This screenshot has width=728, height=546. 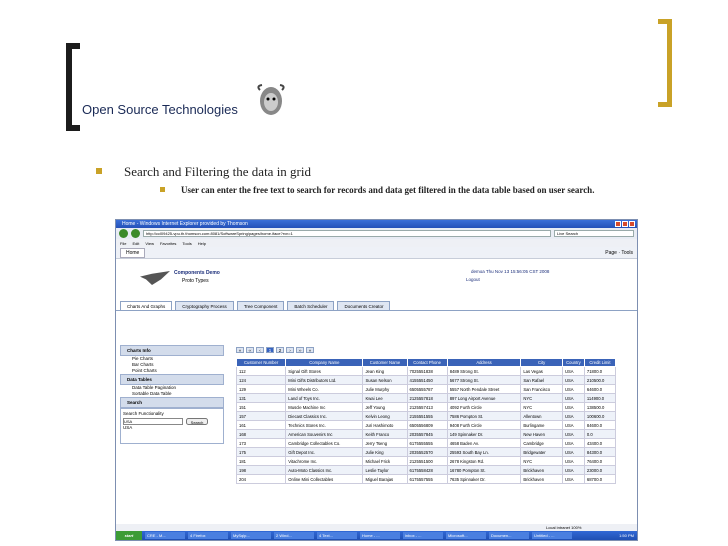 What do you see at coordinates (290, 350) in the screenshot?
I see `next-page-button: ›` at bounding box center [290, 350].